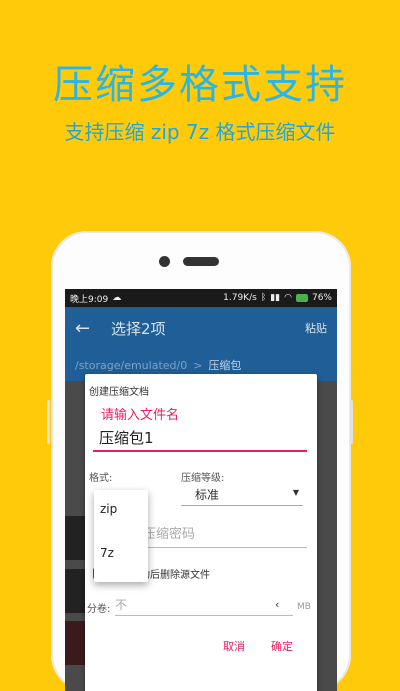  Describe the element at coordinates (242, 494) in the screenshot. I see `level-select: 标准 ▼` at that location.